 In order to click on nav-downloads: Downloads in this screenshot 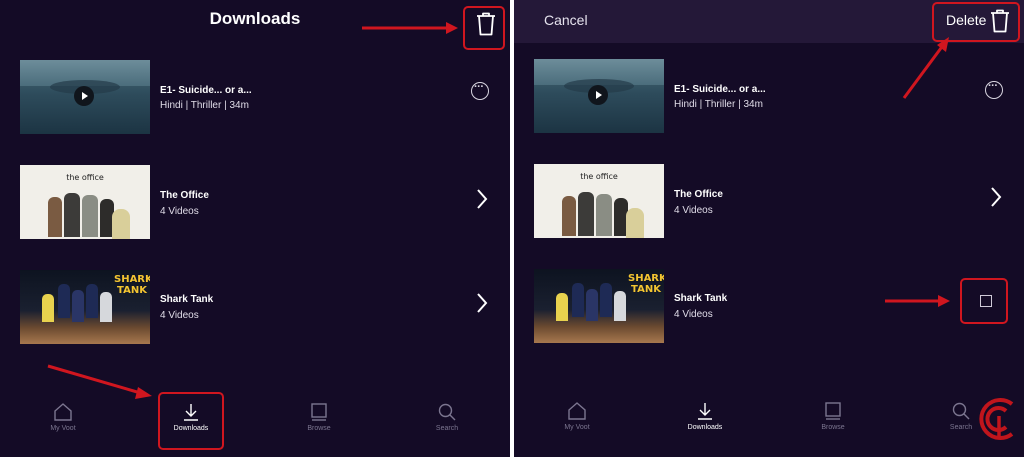, I will do `click(705, 416)`.